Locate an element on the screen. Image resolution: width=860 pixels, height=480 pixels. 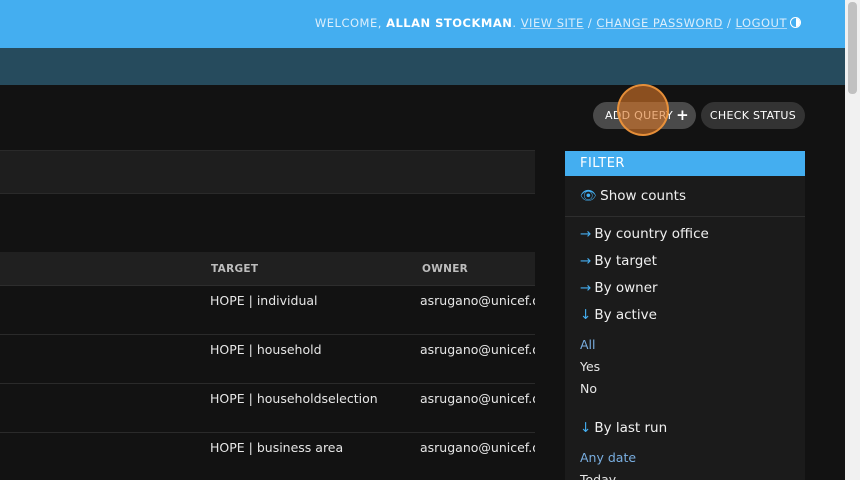
filter-title: FILTER is located at coordinates (685, 163).